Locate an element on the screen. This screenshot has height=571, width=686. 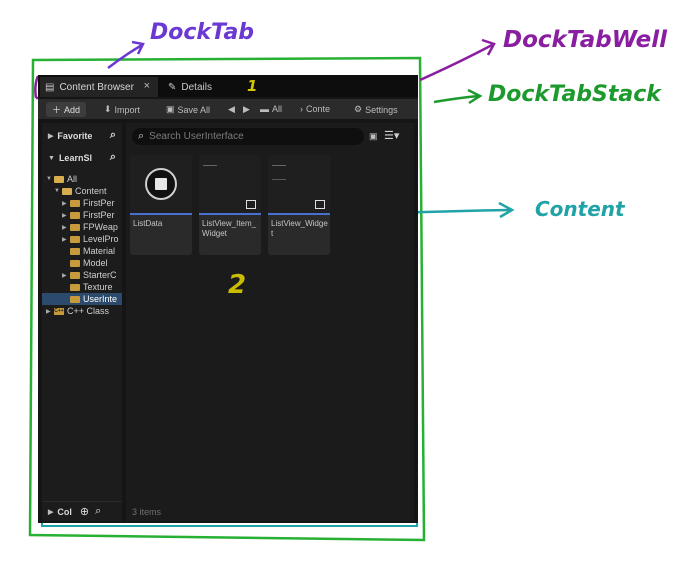
tab-label: Content Browser is located at coordinates (96, 87).